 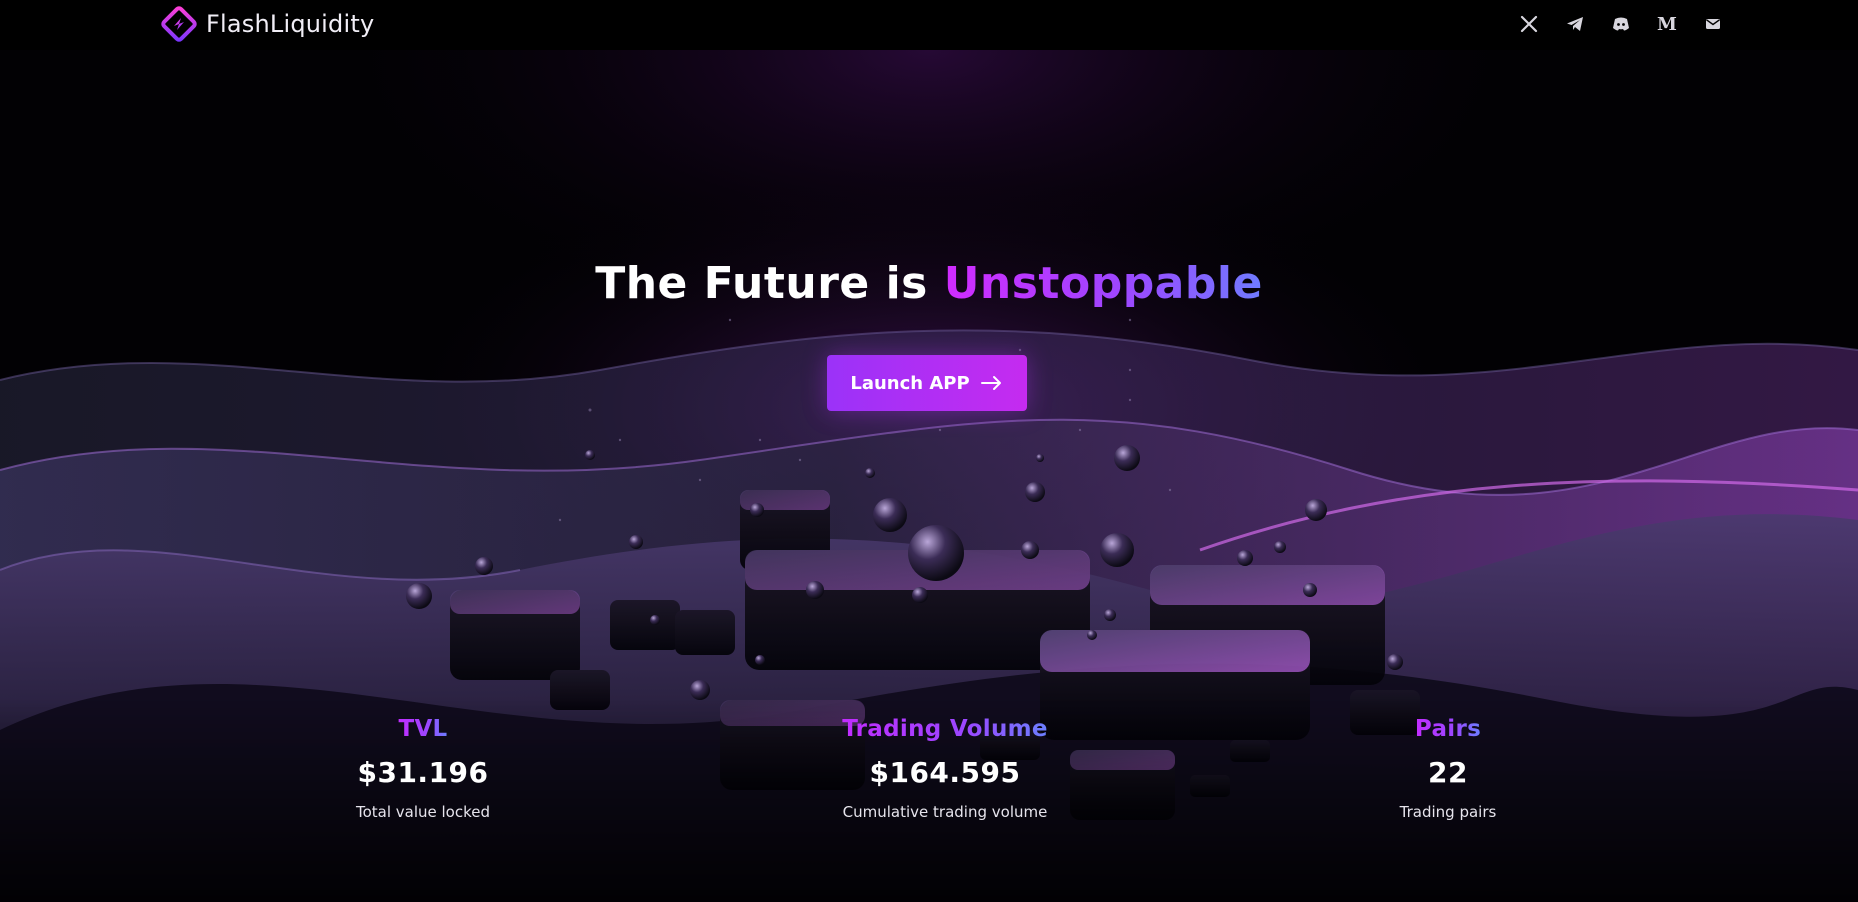 I want to click on email-link, so click(x=1713, y=24).